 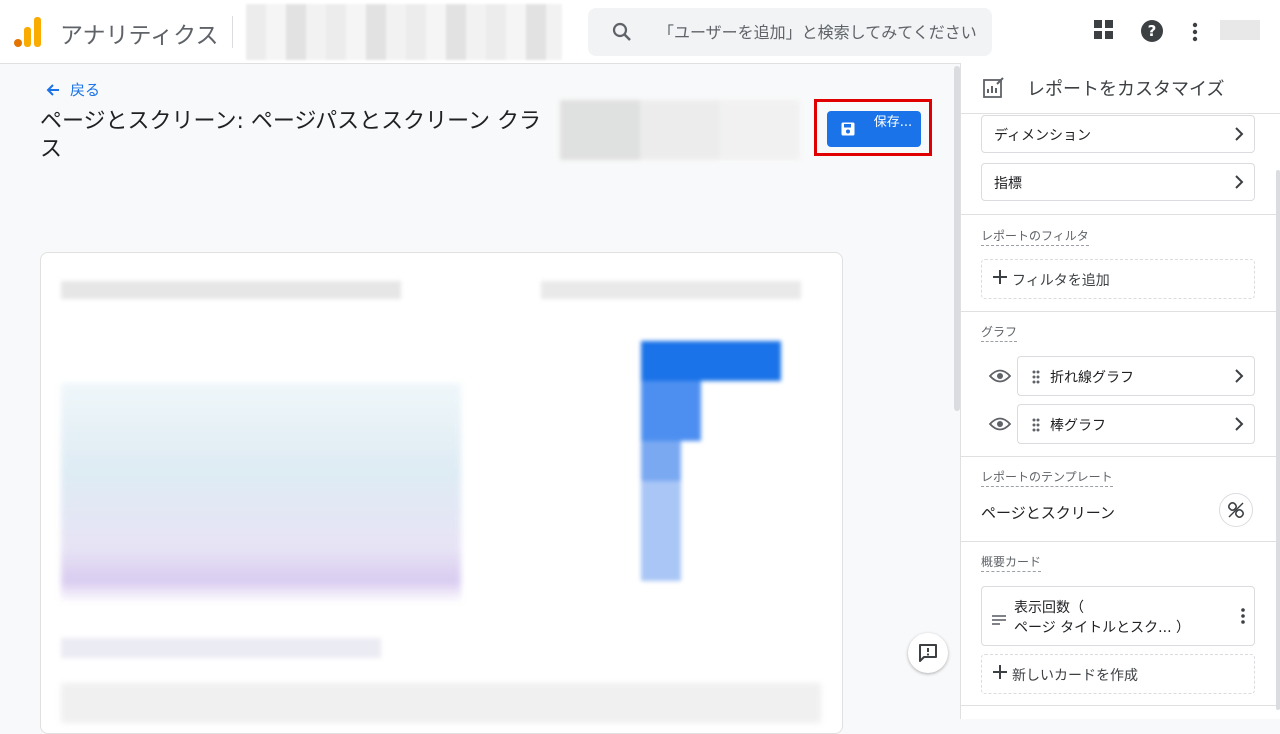 What do you see at coordinates (1104, 32) in the screenshot?
I see `apps-grid-icon` at bounding box center [1104, 32].